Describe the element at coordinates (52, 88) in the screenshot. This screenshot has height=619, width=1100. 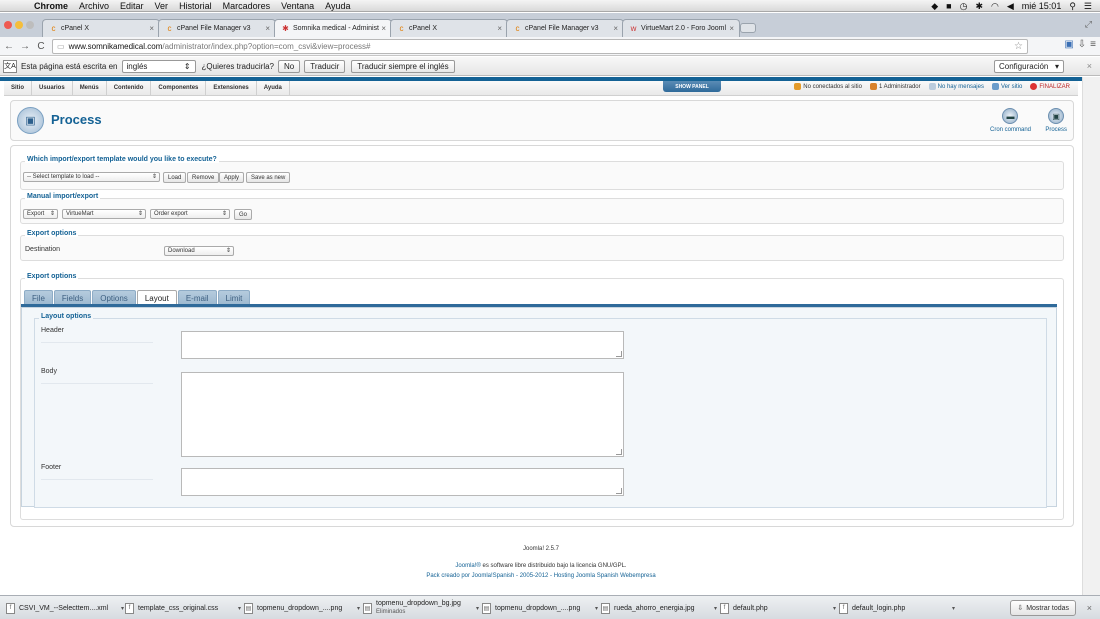
I see `menu-usuarios: Usuarios` at that location.